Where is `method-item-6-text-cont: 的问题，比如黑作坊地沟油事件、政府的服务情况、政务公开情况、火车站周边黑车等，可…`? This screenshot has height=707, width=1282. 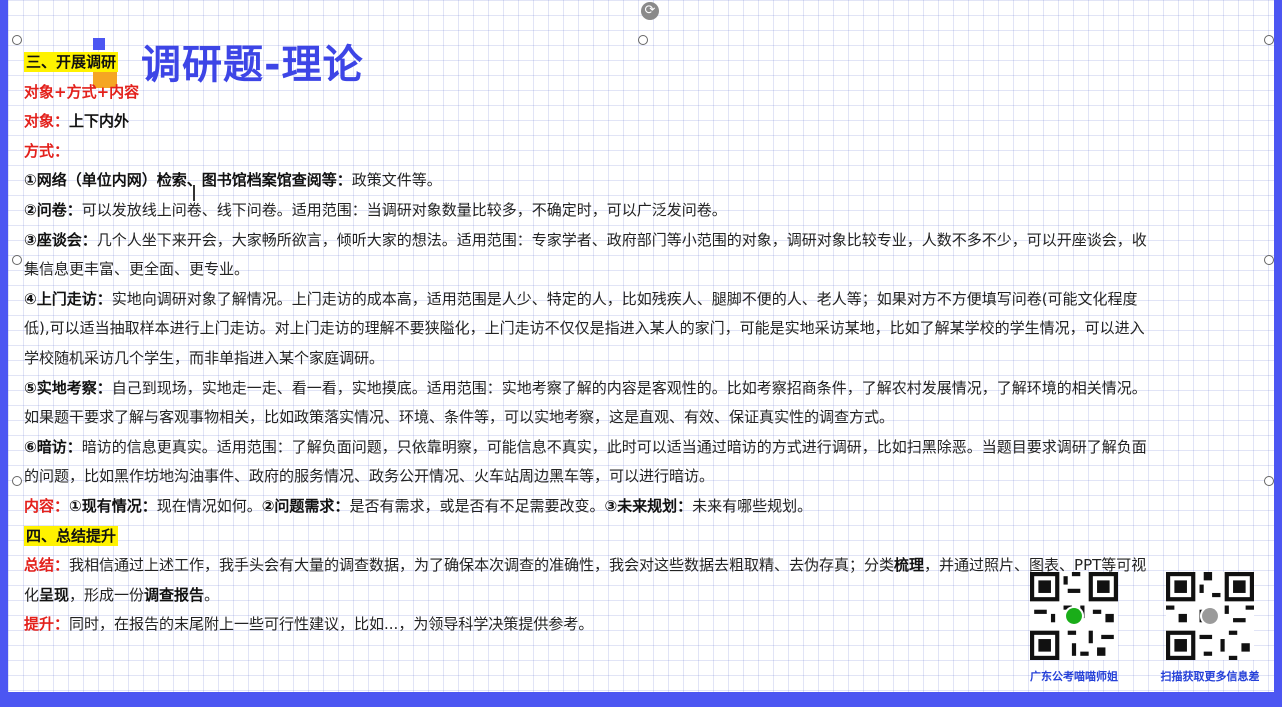
method-item-6-text-cont: 的问题，比如黑作坊地沟油事件、政府的服务情况、政务公开情况、火车站周边黑车等，可… is located at coordinates (369, 476).